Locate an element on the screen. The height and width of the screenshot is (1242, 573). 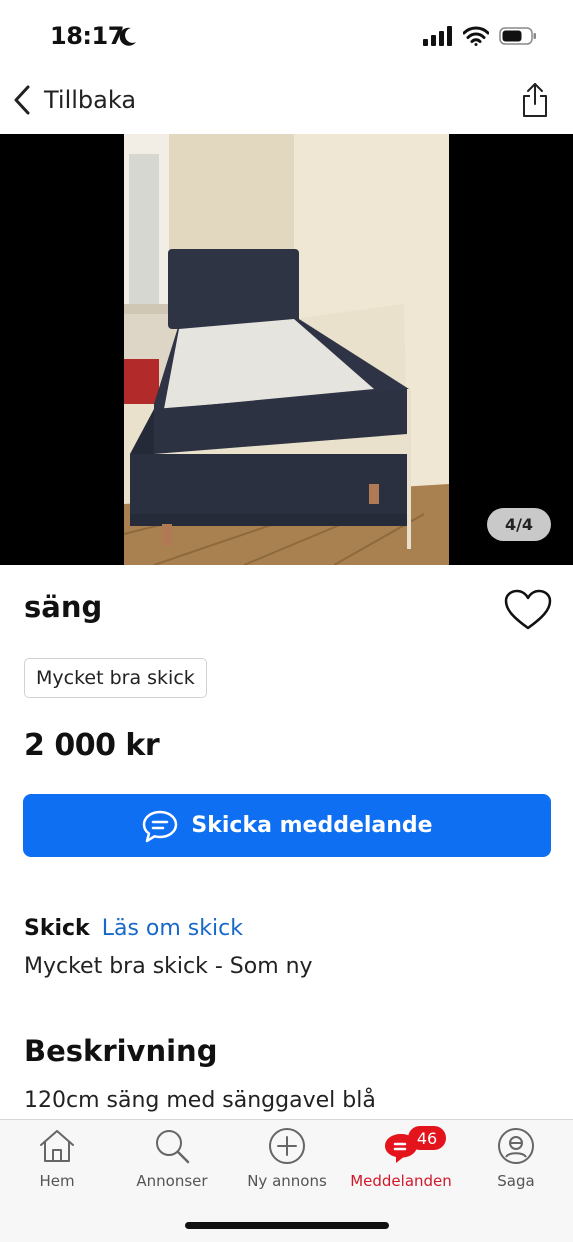
description-heading: Beskrivning is located at coordinates (121, 1051).